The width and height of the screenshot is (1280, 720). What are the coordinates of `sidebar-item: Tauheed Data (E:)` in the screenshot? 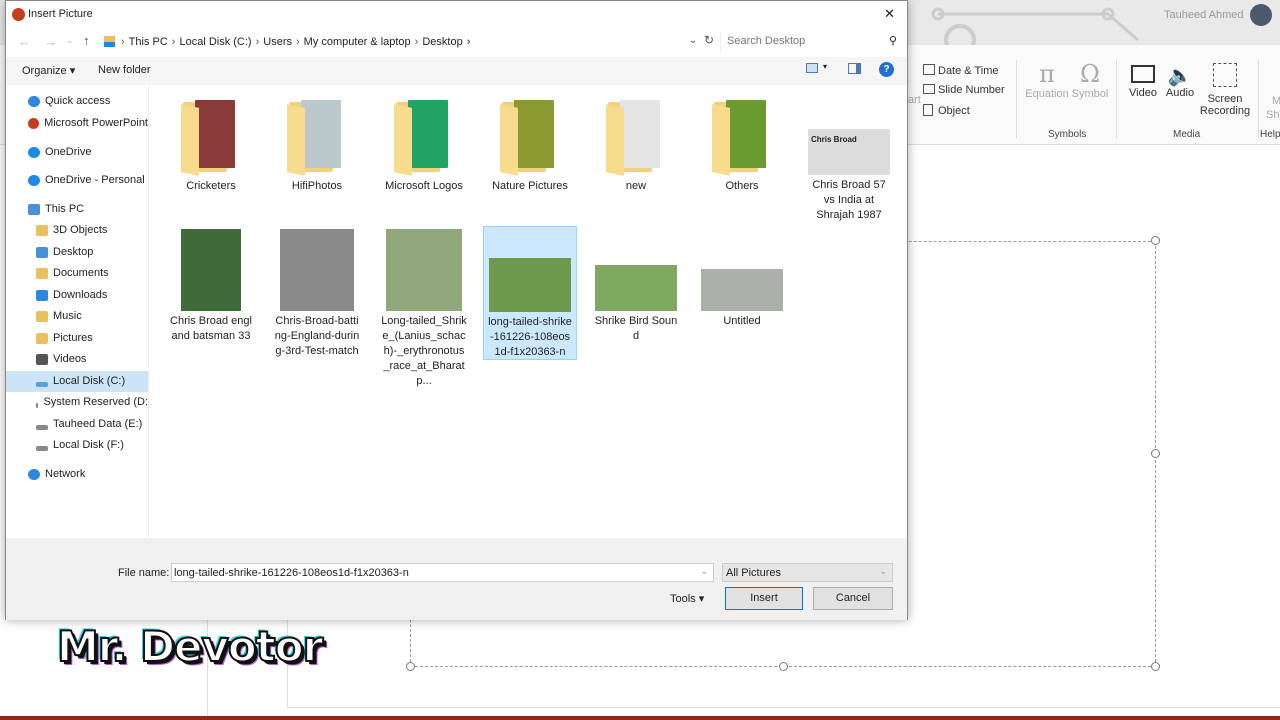 It's located at (77, 424).